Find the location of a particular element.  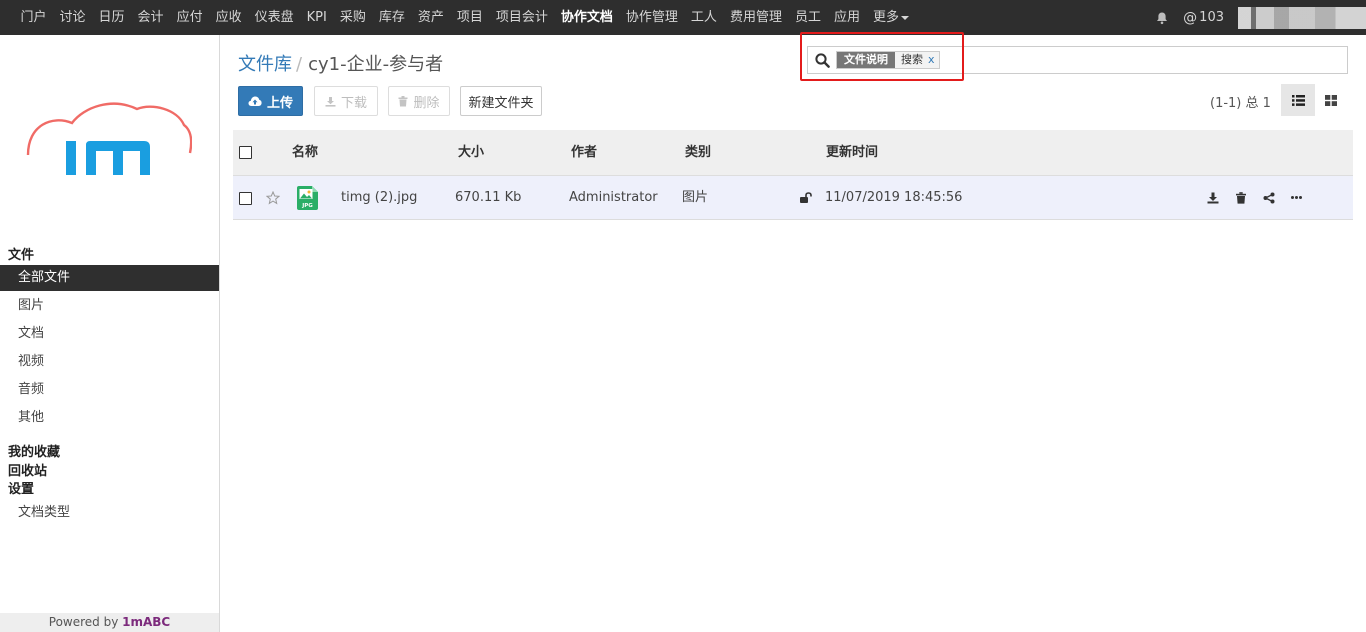

sidebar-item-other: 其他 is located at coordinates (109, 418).